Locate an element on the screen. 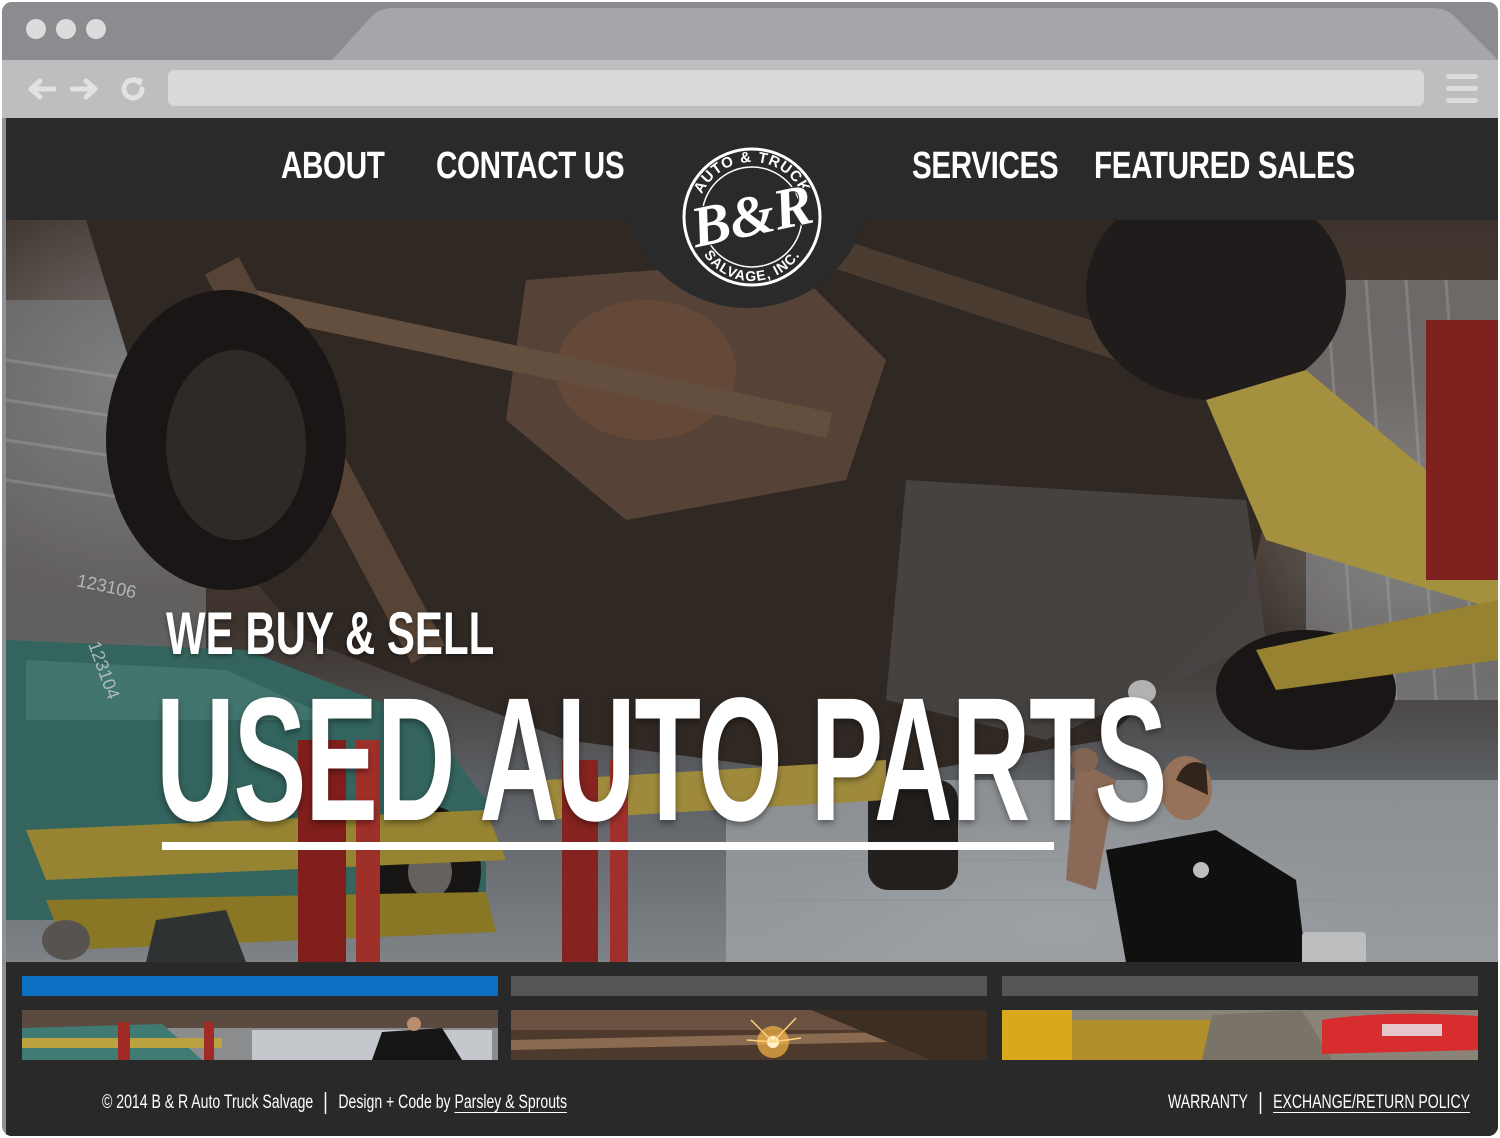 Image resolution: width=1500 pixels, height=1138 pixels. browser-tab is located at coordinates (750, 31).